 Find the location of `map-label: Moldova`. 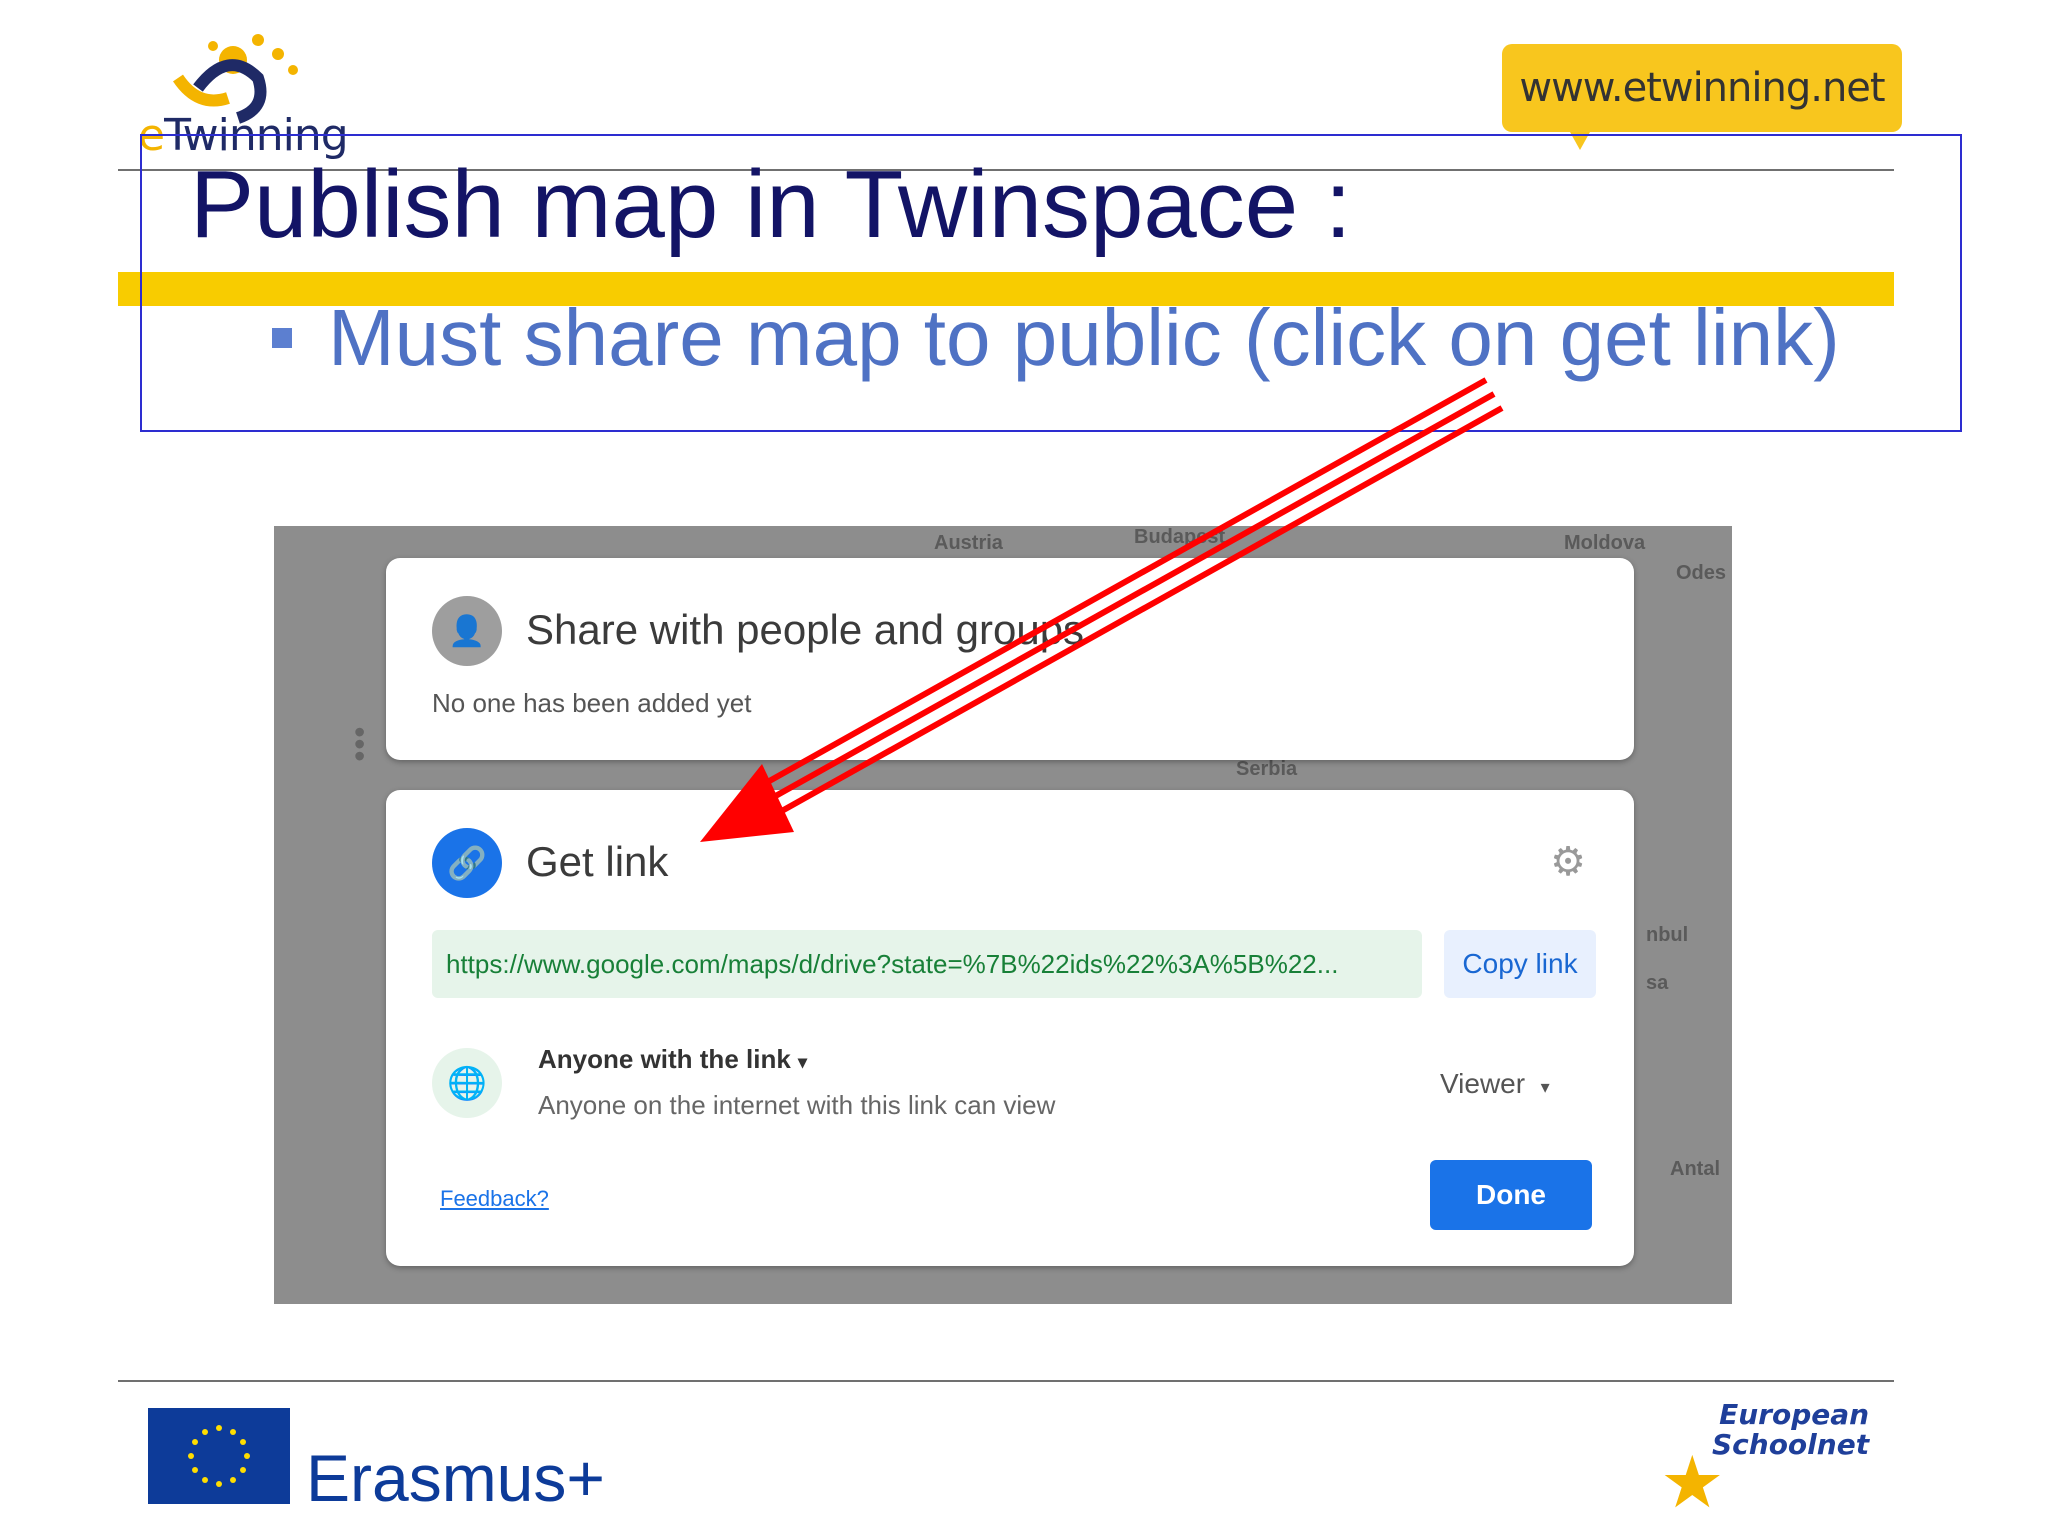

map-label: Moldova is located at coordinates (1605, 543).